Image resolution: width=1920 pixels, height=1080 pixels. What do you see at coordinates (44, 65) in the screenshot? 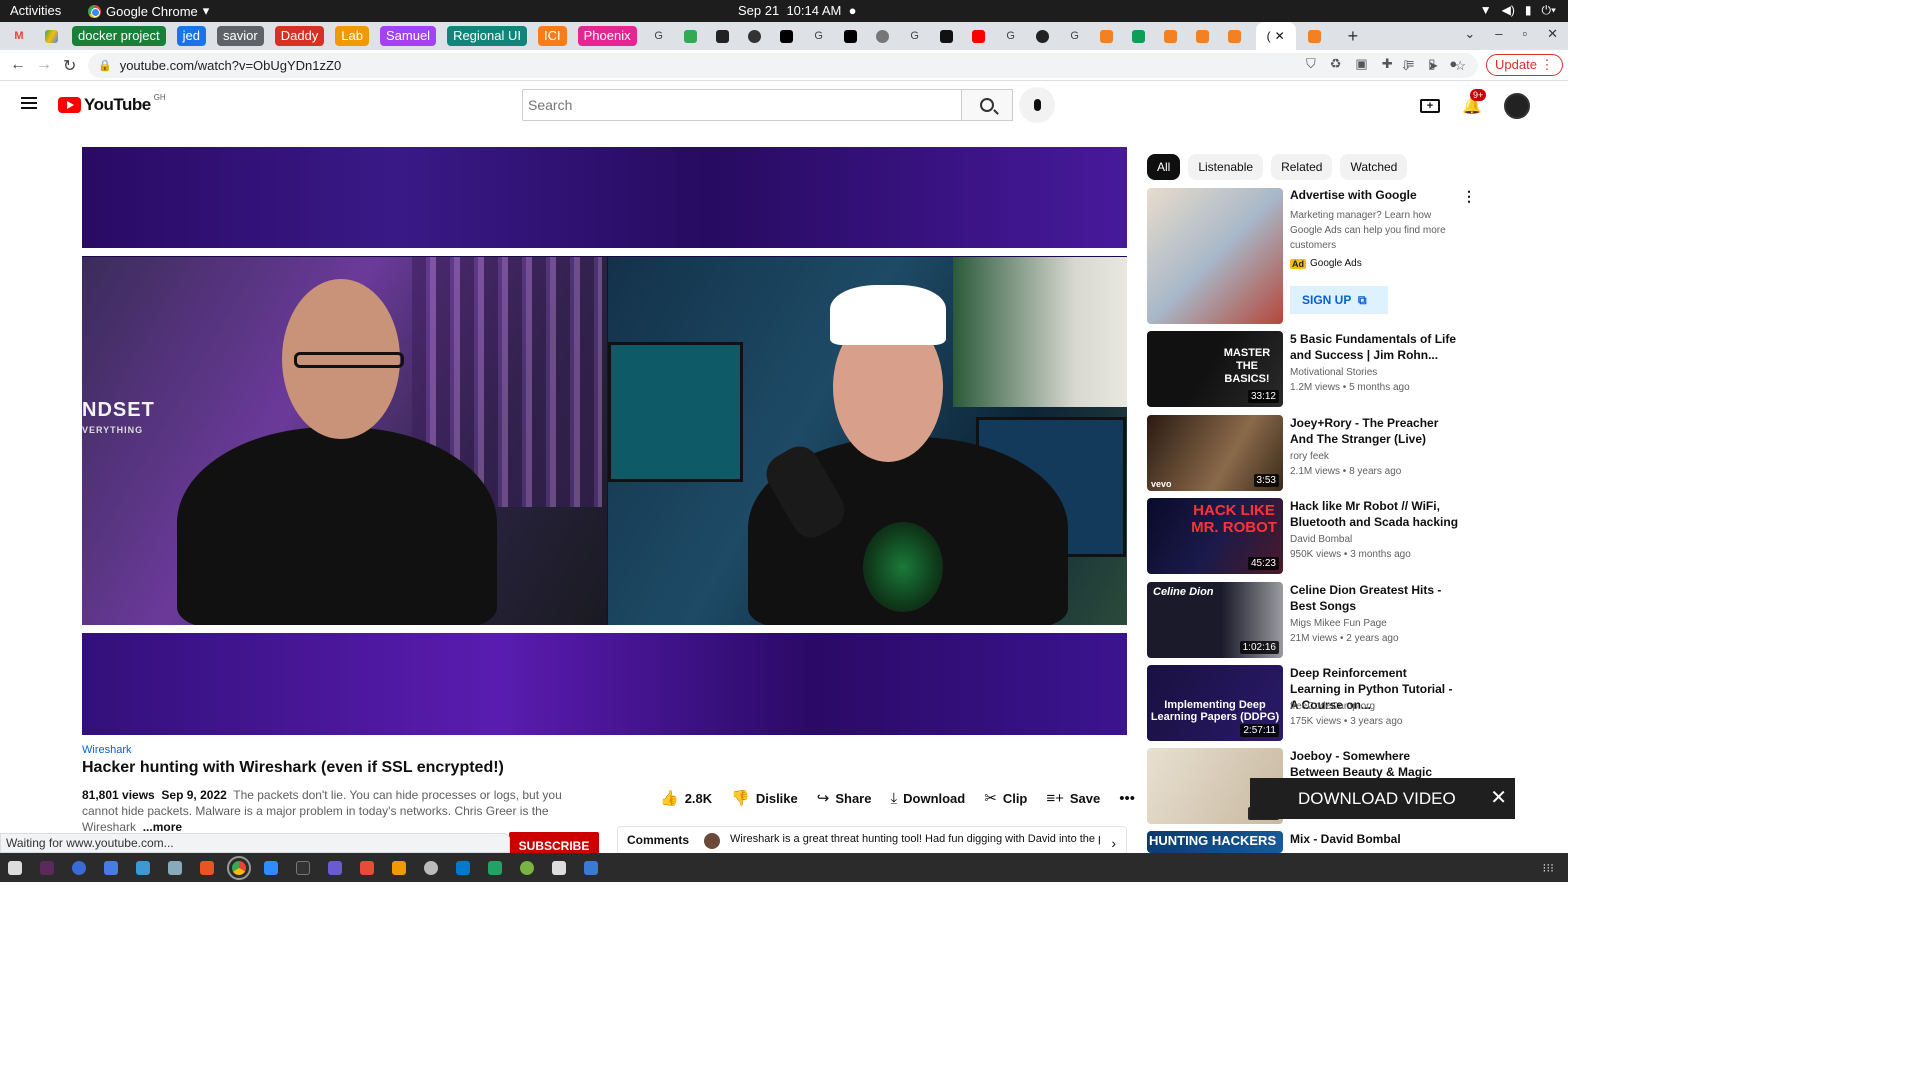
I see `forward-arrow-icon: →` at bounding box center [44, 65].